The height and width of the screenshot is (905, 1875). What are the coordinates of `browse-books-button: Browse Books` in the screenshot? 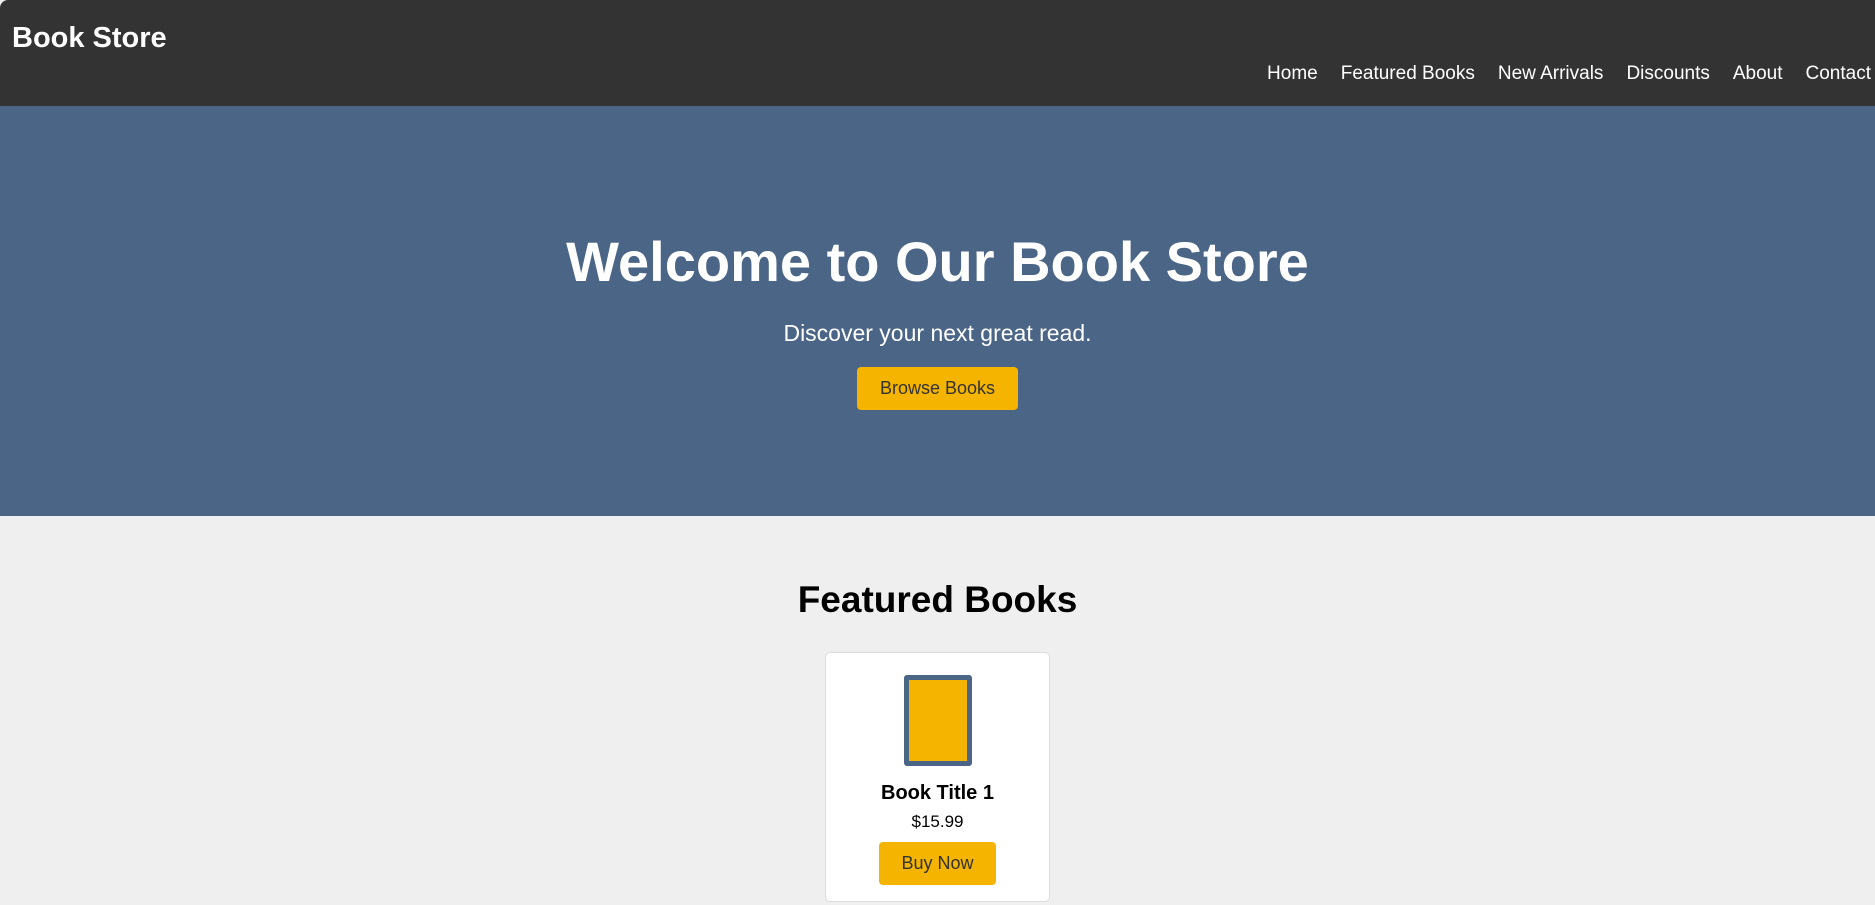 It's located at (937, 388).